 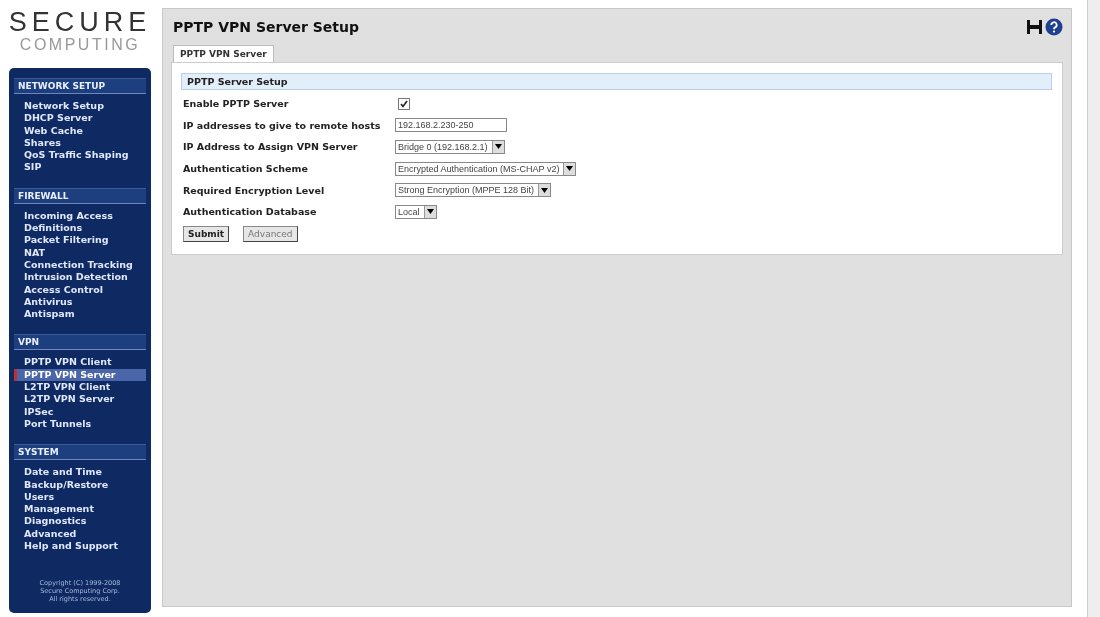 What do you see at coordinates (1054, 27) in the screenshot?
I see `help-icon` at bounding box center [1054, 27].